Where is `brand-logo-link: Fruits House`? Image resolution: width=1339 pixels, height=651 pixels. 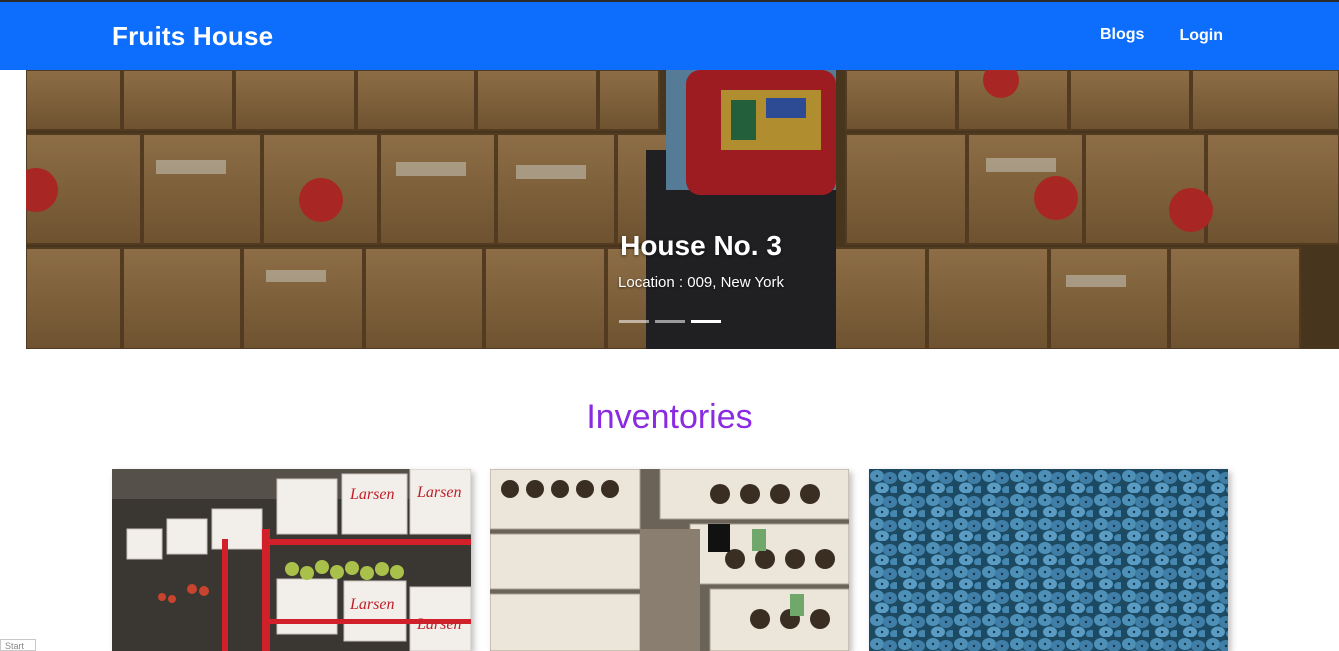
brand-logo-link: Fruits House is located at coordinates (192, 36).